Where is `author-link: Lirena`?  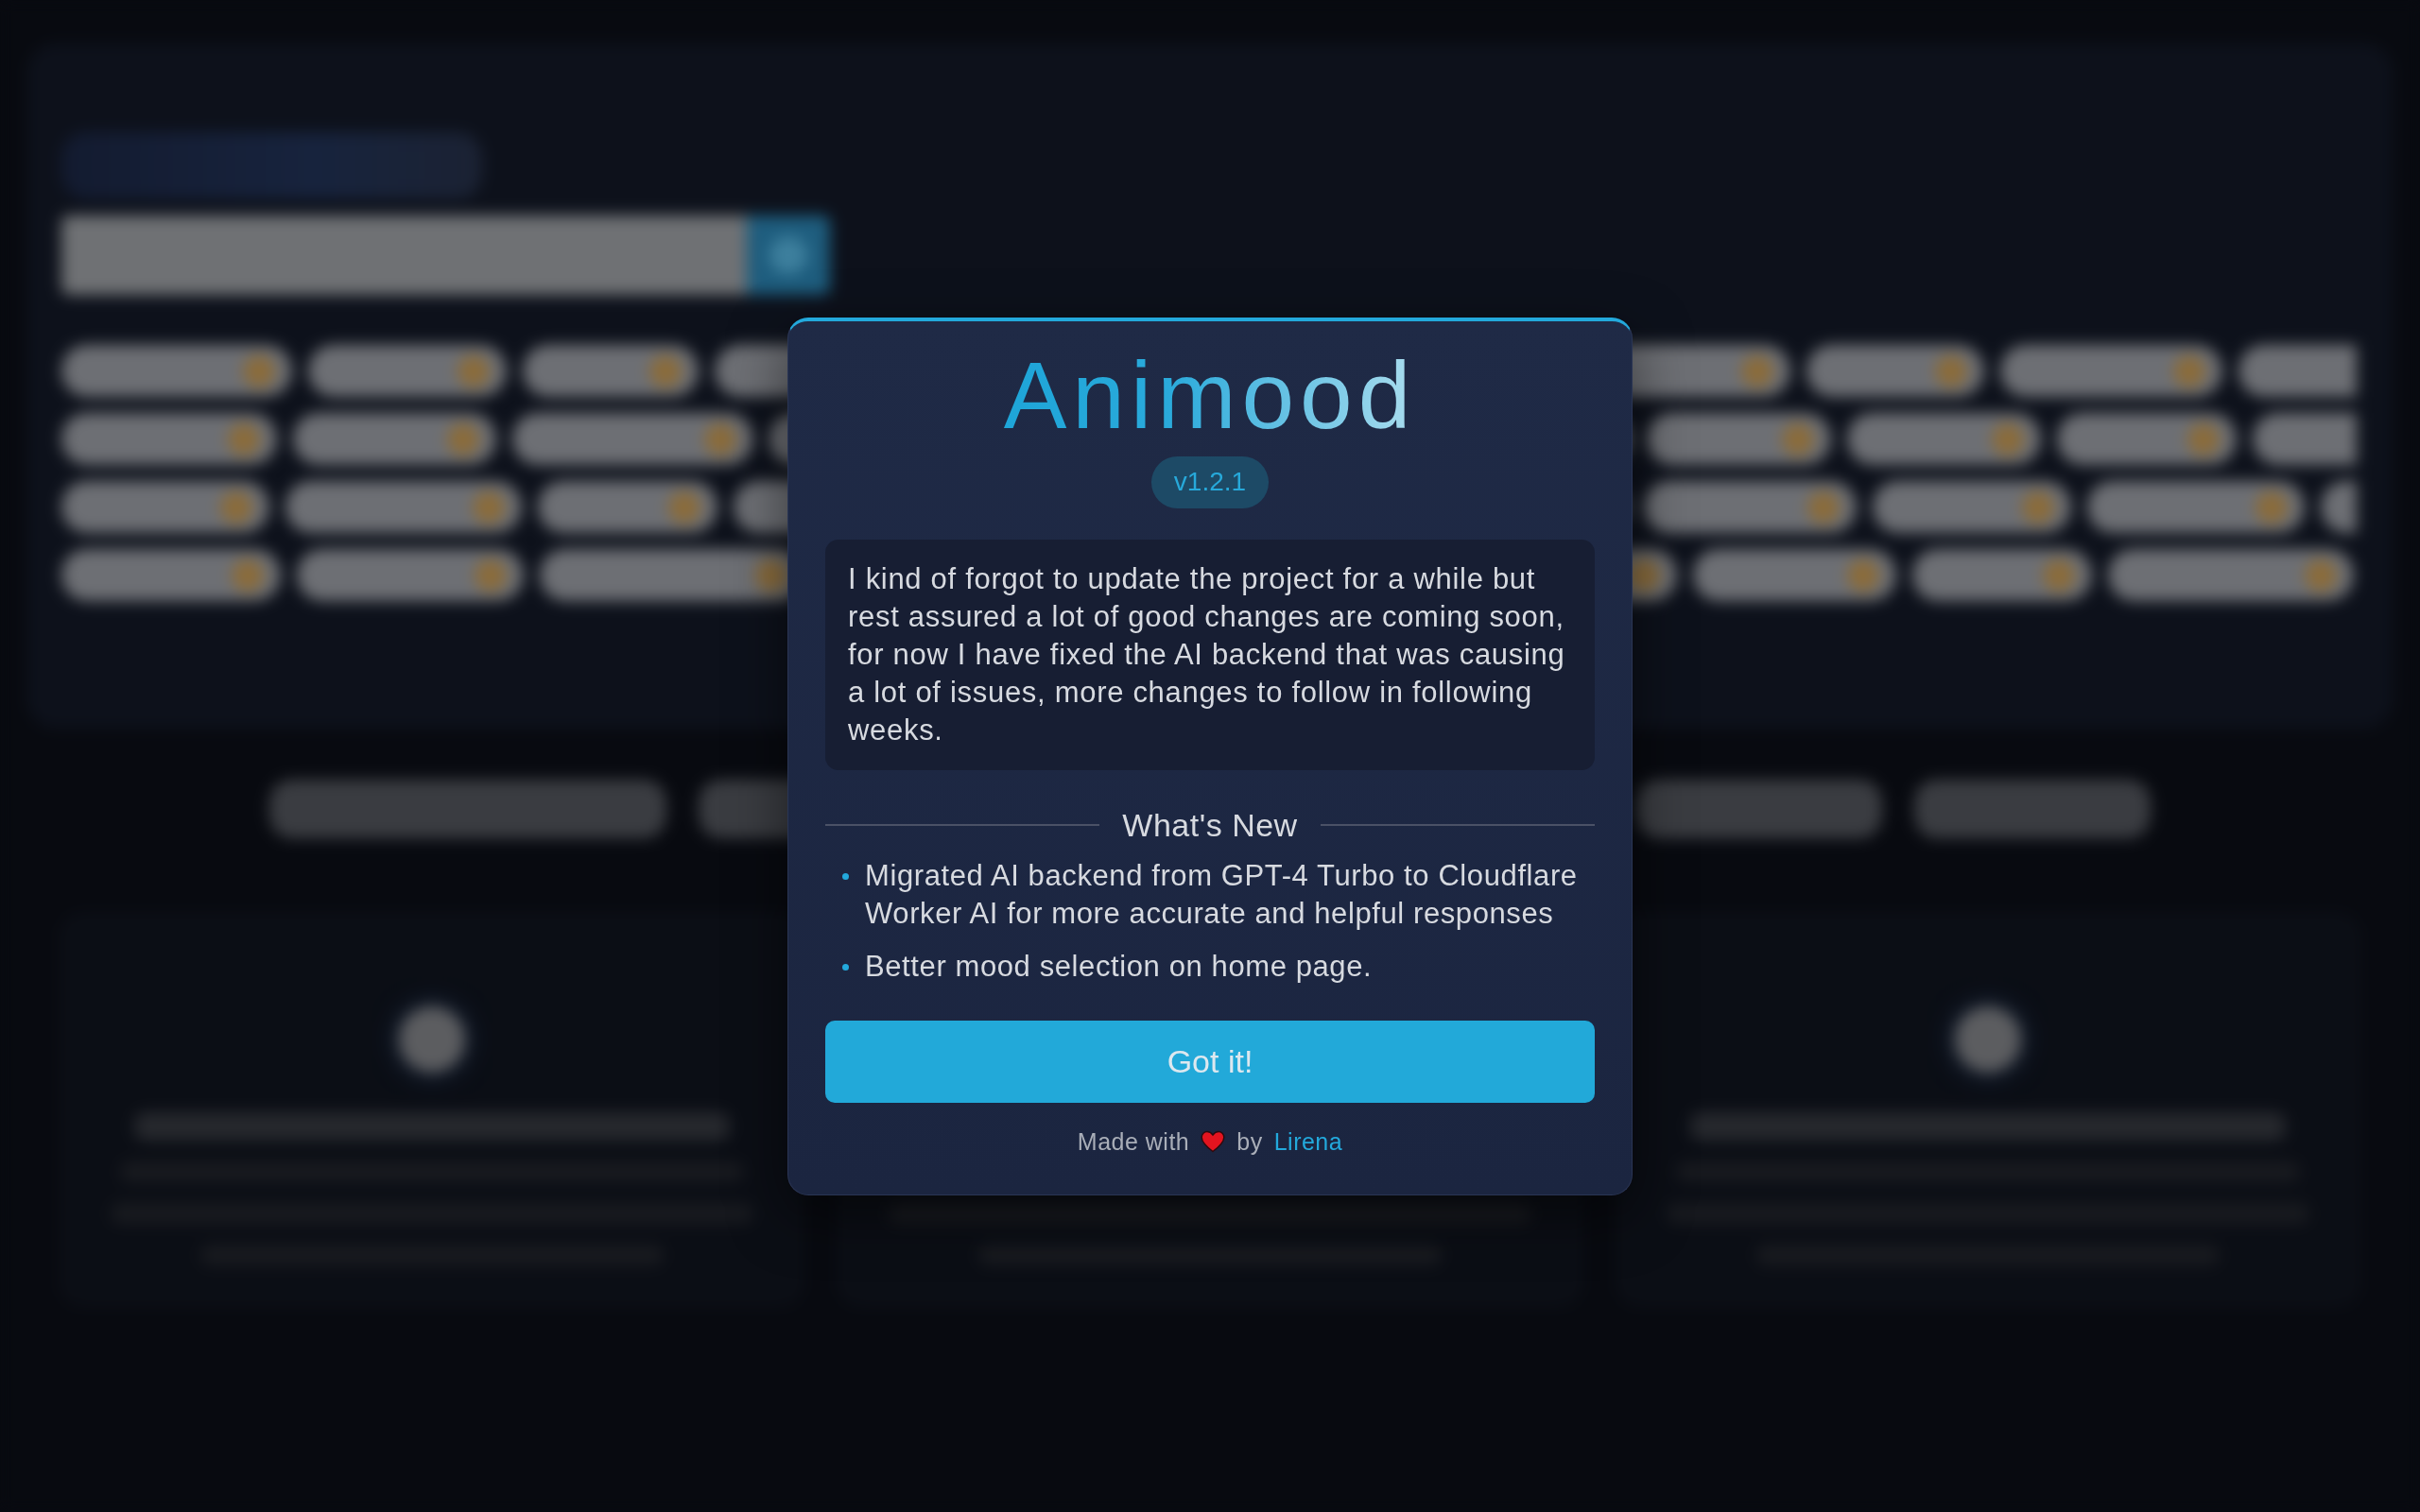 author-link: Lirena is located at coordinates (1308, 1141).